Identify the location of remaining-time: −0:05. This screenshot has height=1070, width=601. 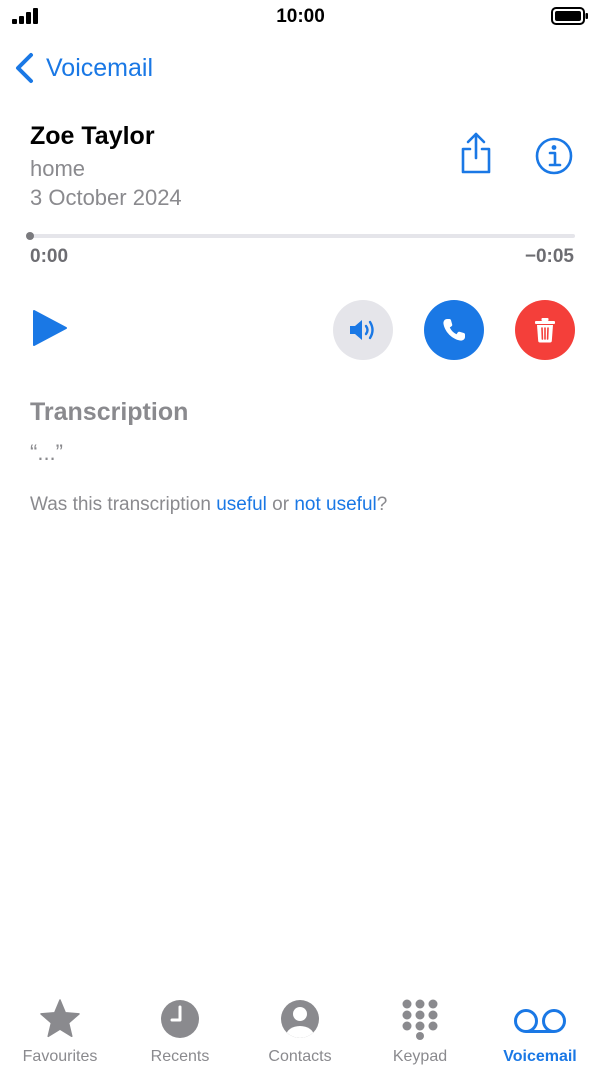
(549, 256).